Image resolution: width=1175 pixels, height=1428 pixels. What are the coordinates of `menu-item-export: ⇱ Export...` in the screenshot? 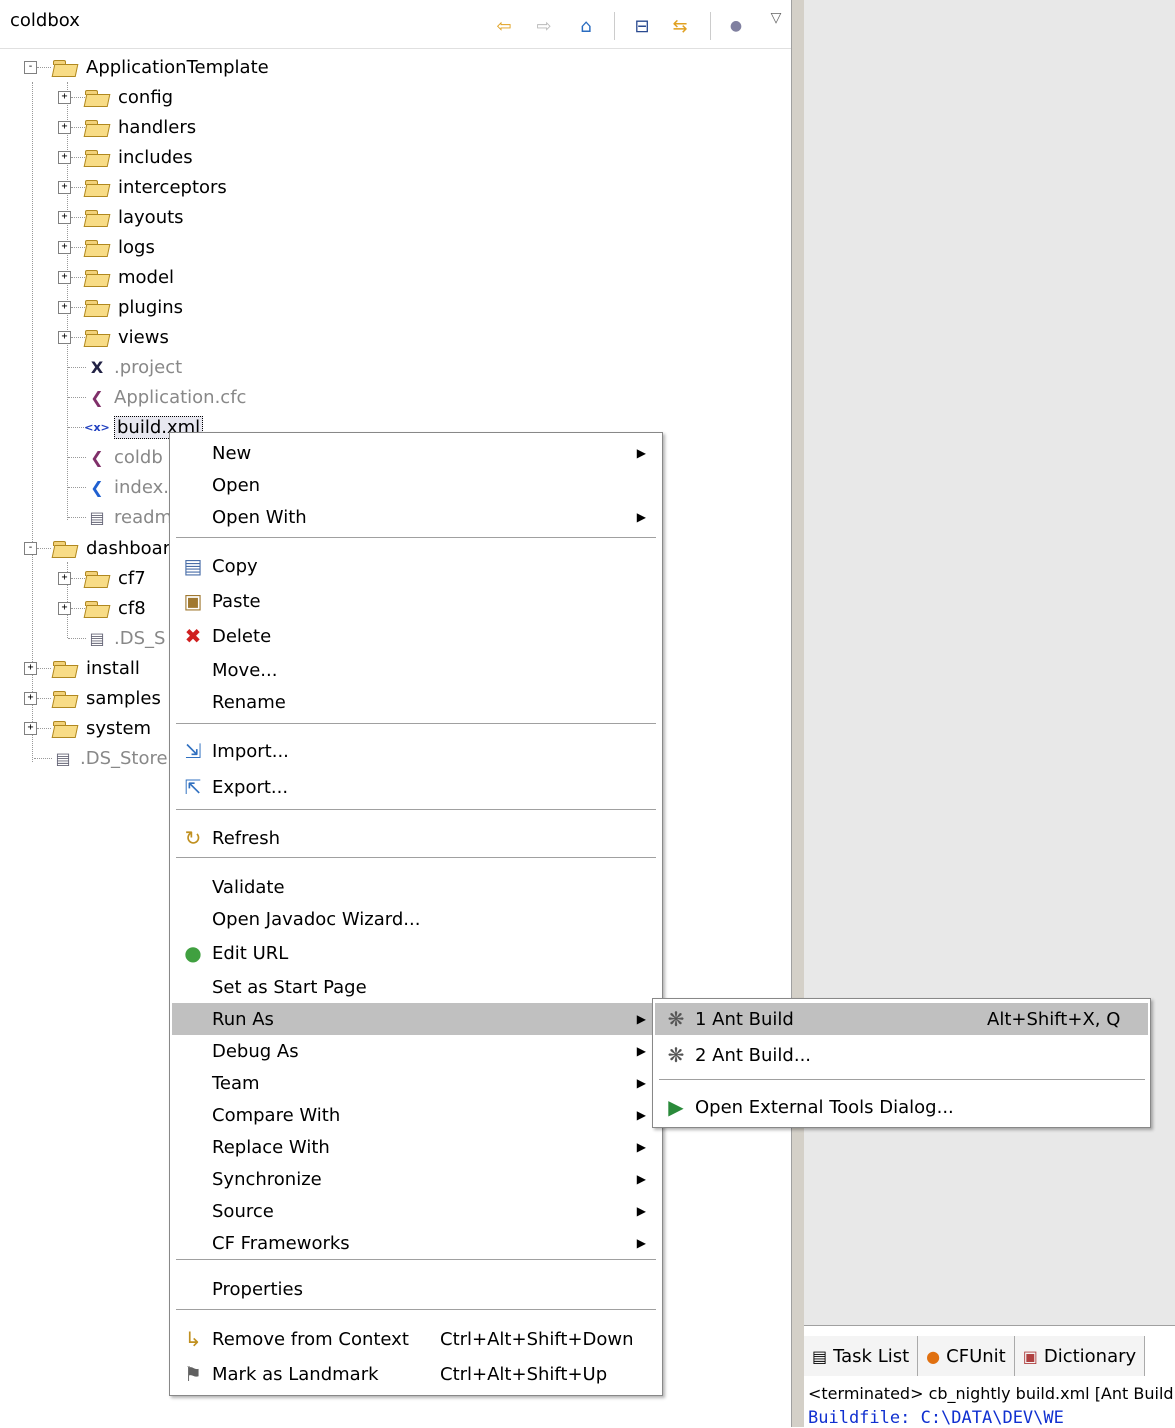 It's located at (415, 787).